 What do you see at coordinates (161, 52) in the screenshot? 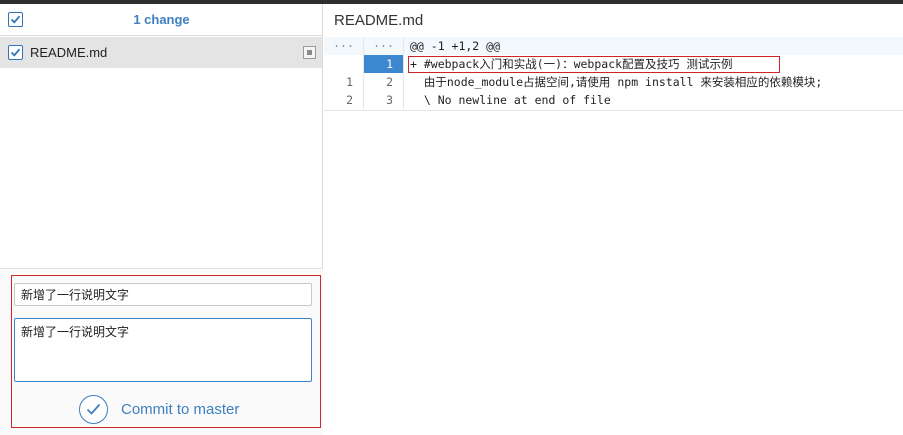
I see `changed-file-row: README.md` at bounding box center [161, 52].